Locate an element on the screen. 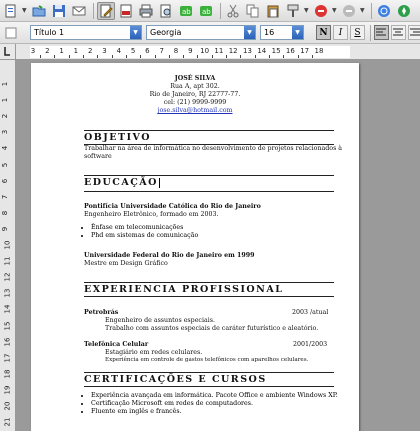 The width and height of the screenshot is (420, 431). address-line-1: Rua A, apt 302. is located at coordinates (195, 86).